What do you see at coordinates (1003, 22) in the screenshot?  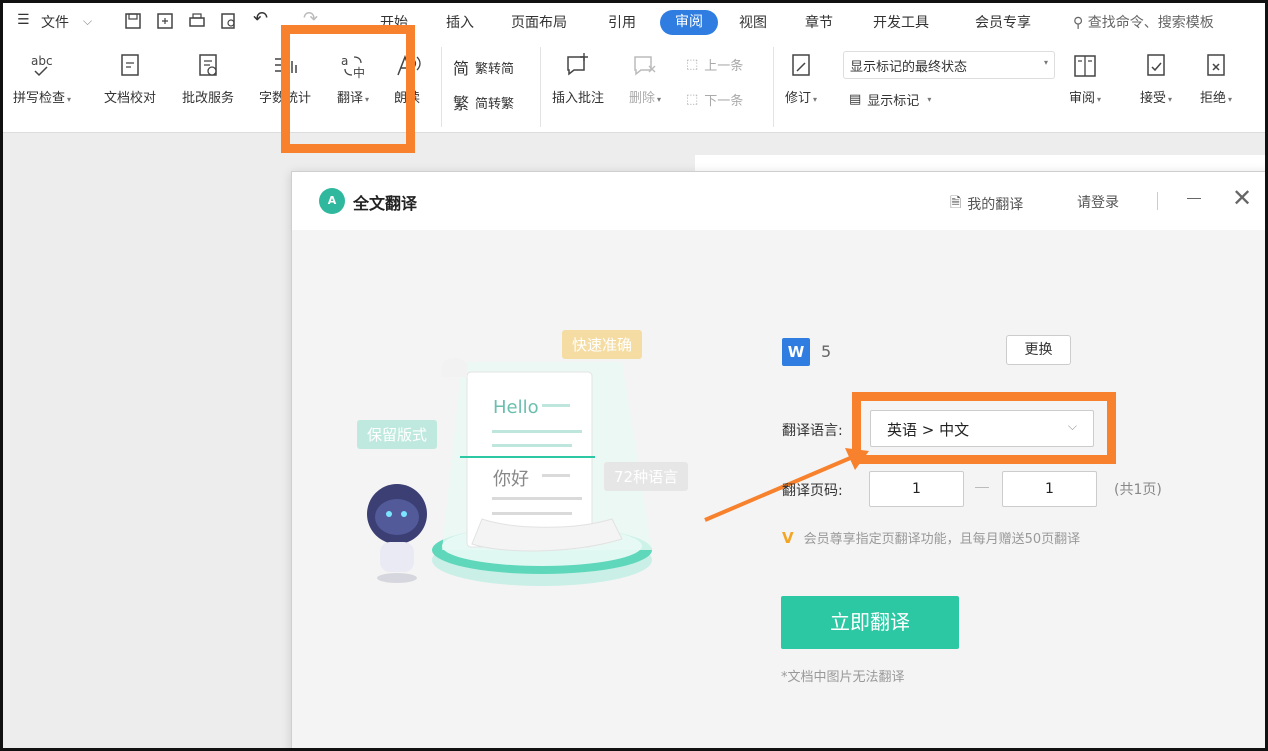 I see `tab-member: 会员专享` at bounding box center [1003, 22].